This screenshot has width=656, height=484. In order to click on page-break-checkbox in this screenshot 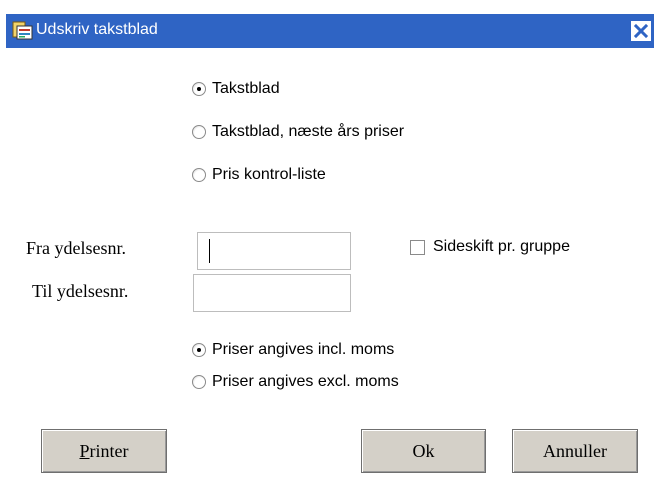, I will do `click(417, 247)`.